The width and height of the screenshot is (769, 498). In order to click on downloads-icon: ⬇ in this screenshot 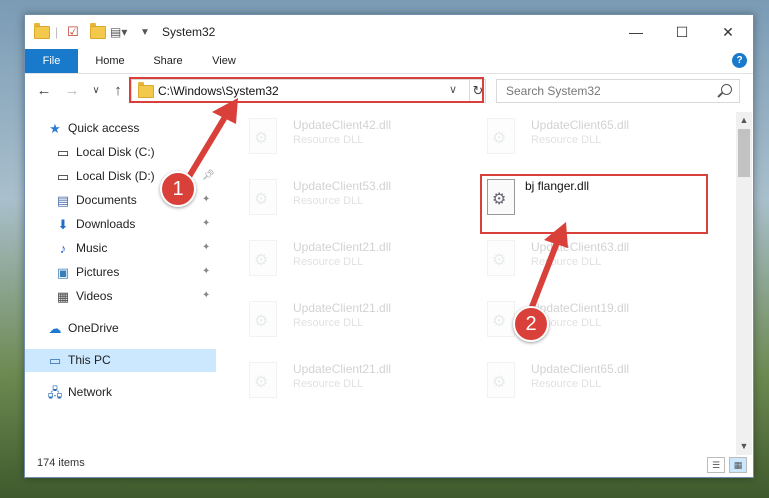, I will do `click(63, 224)`.